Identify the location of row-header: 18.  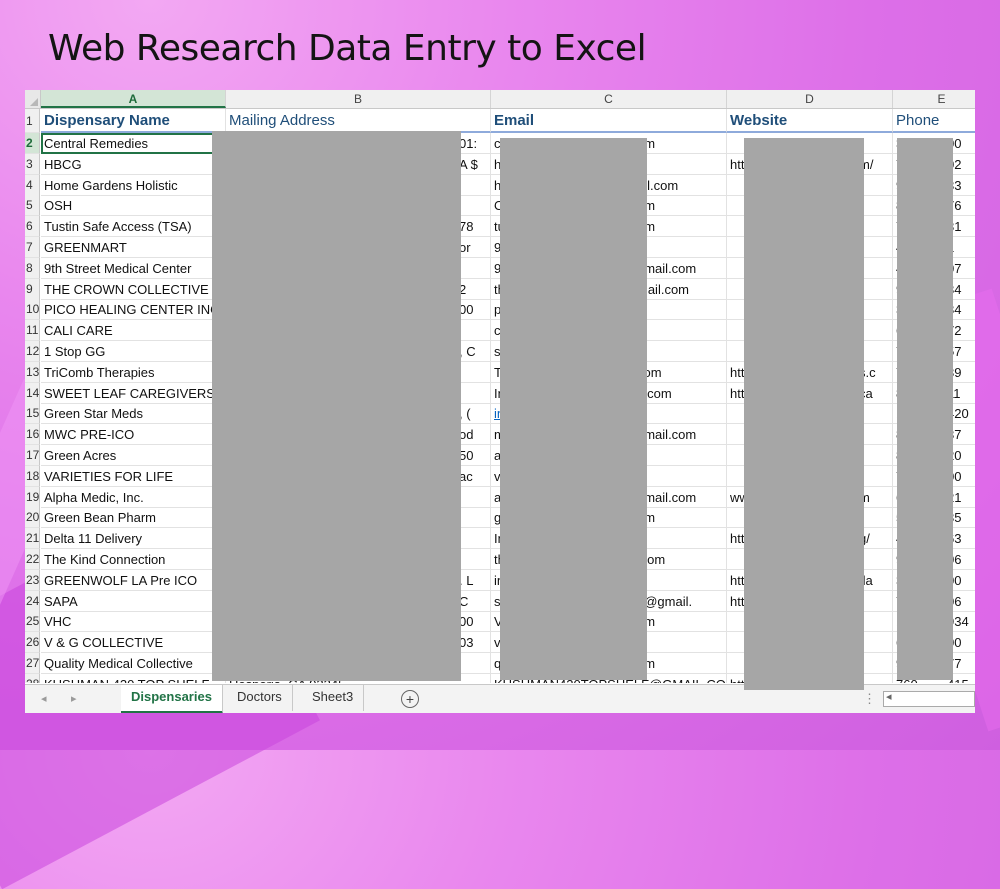
(32, 476).